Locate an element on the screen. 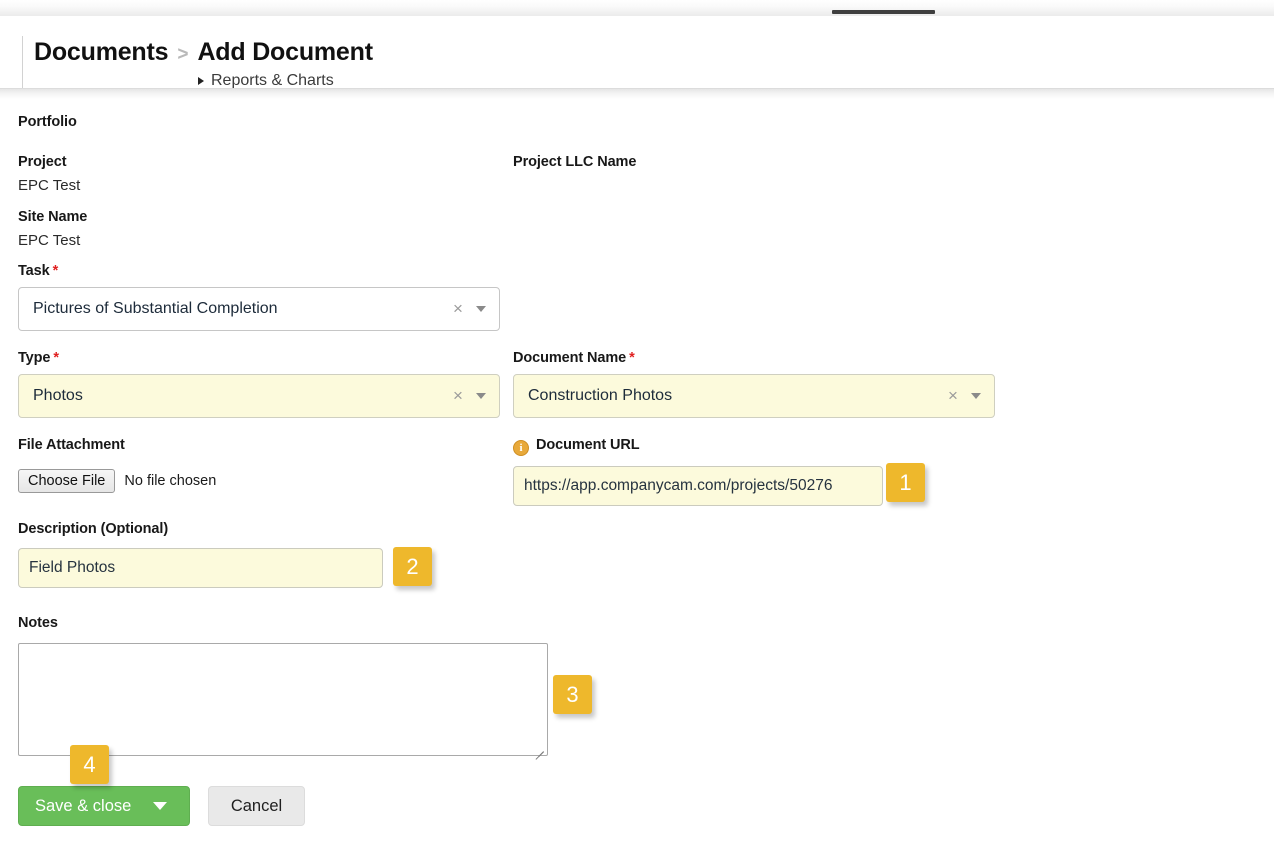 This screenshot has width=1274, height=849. breadcrumb-link-documents: Documents is located at coordinates (101, 52).